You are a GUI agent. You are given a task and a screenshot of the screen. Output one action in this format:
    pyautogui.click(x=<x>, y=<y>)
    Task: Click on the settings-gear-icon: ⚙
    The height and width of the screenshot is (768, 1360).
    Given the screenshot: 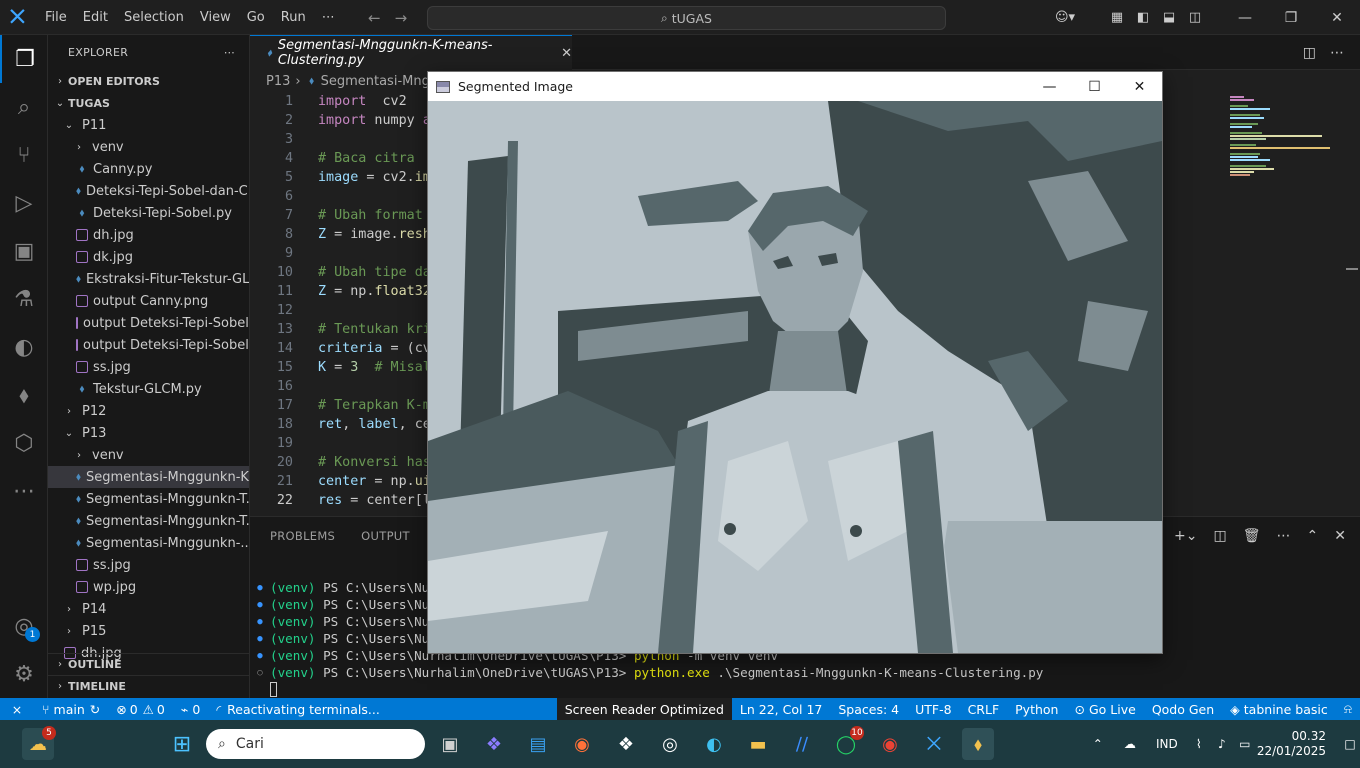 What is the action you would take?
    pyautogui.click(x=24, y=674)
    